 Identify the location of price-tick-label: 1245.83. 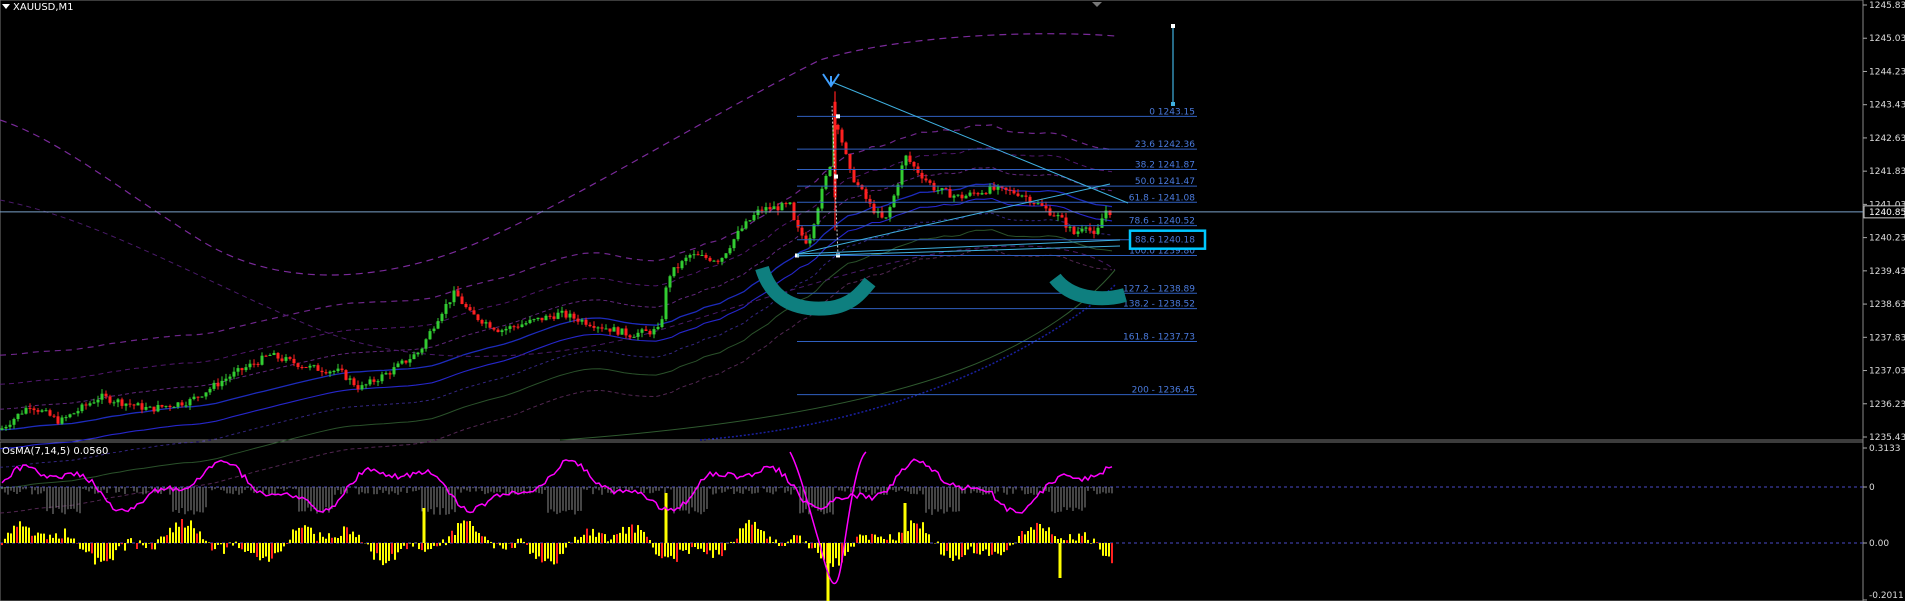
(1887, 6).